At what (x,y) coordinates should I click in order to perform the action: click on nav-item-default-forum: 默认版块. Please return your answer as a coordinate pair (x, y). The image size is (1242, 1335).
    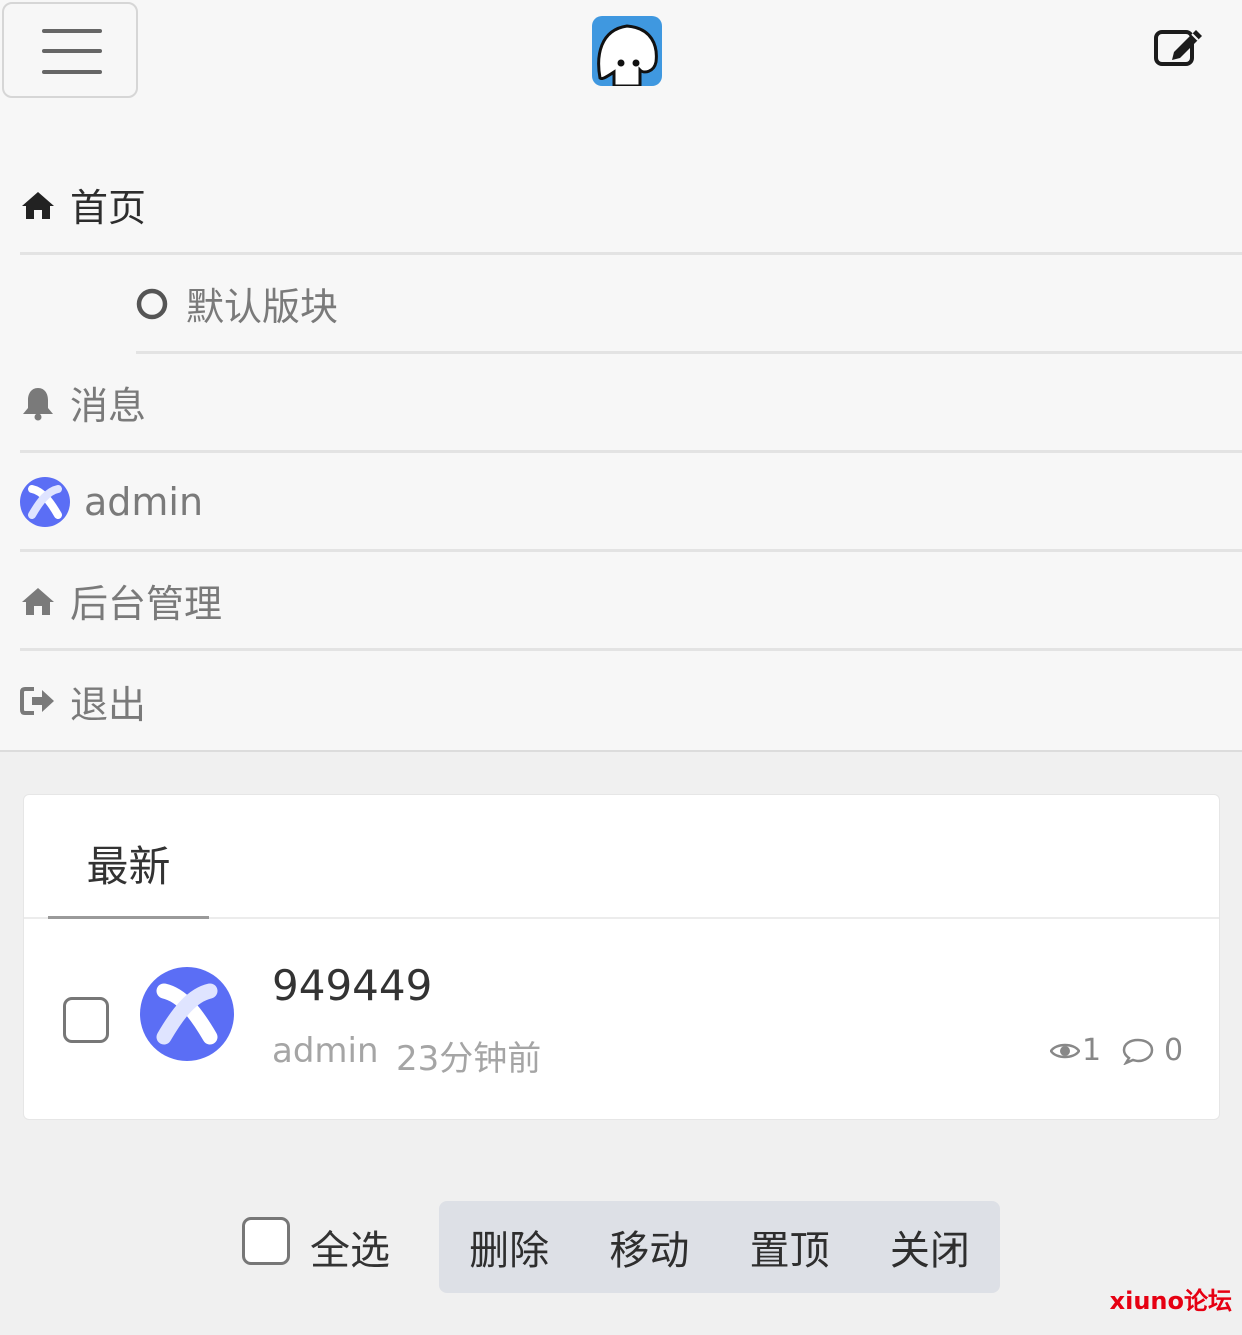
    Looking at the image, I should click on (689, 305).